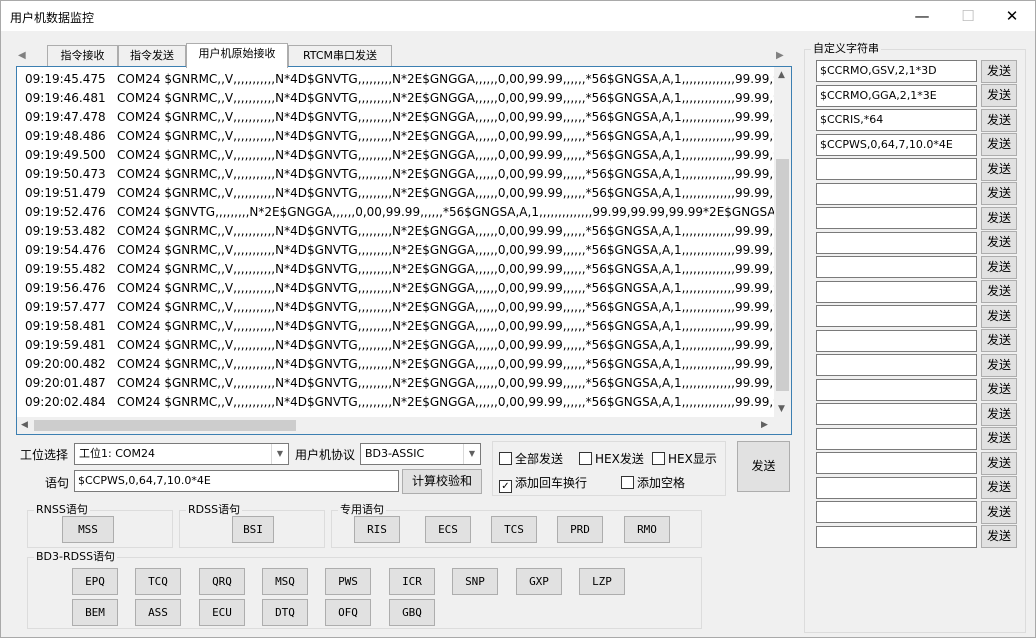  I want to click on bd3-ofq-button: OFQ, so click(348, 612).